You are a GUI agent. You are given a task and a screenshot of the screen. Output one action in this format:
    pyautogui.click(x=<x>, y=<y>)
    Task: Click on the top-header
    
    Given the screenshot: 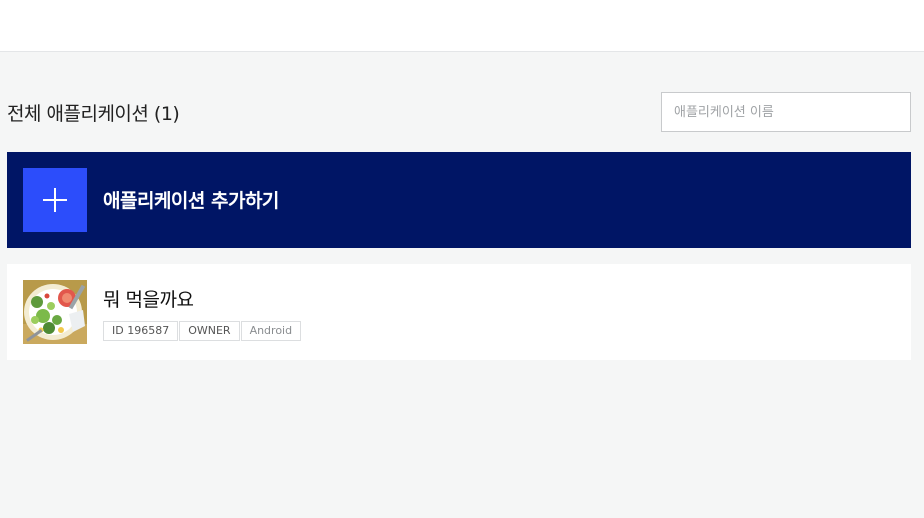 What is the action you would take?
    pyautogui.click(x=462, y=26)
    